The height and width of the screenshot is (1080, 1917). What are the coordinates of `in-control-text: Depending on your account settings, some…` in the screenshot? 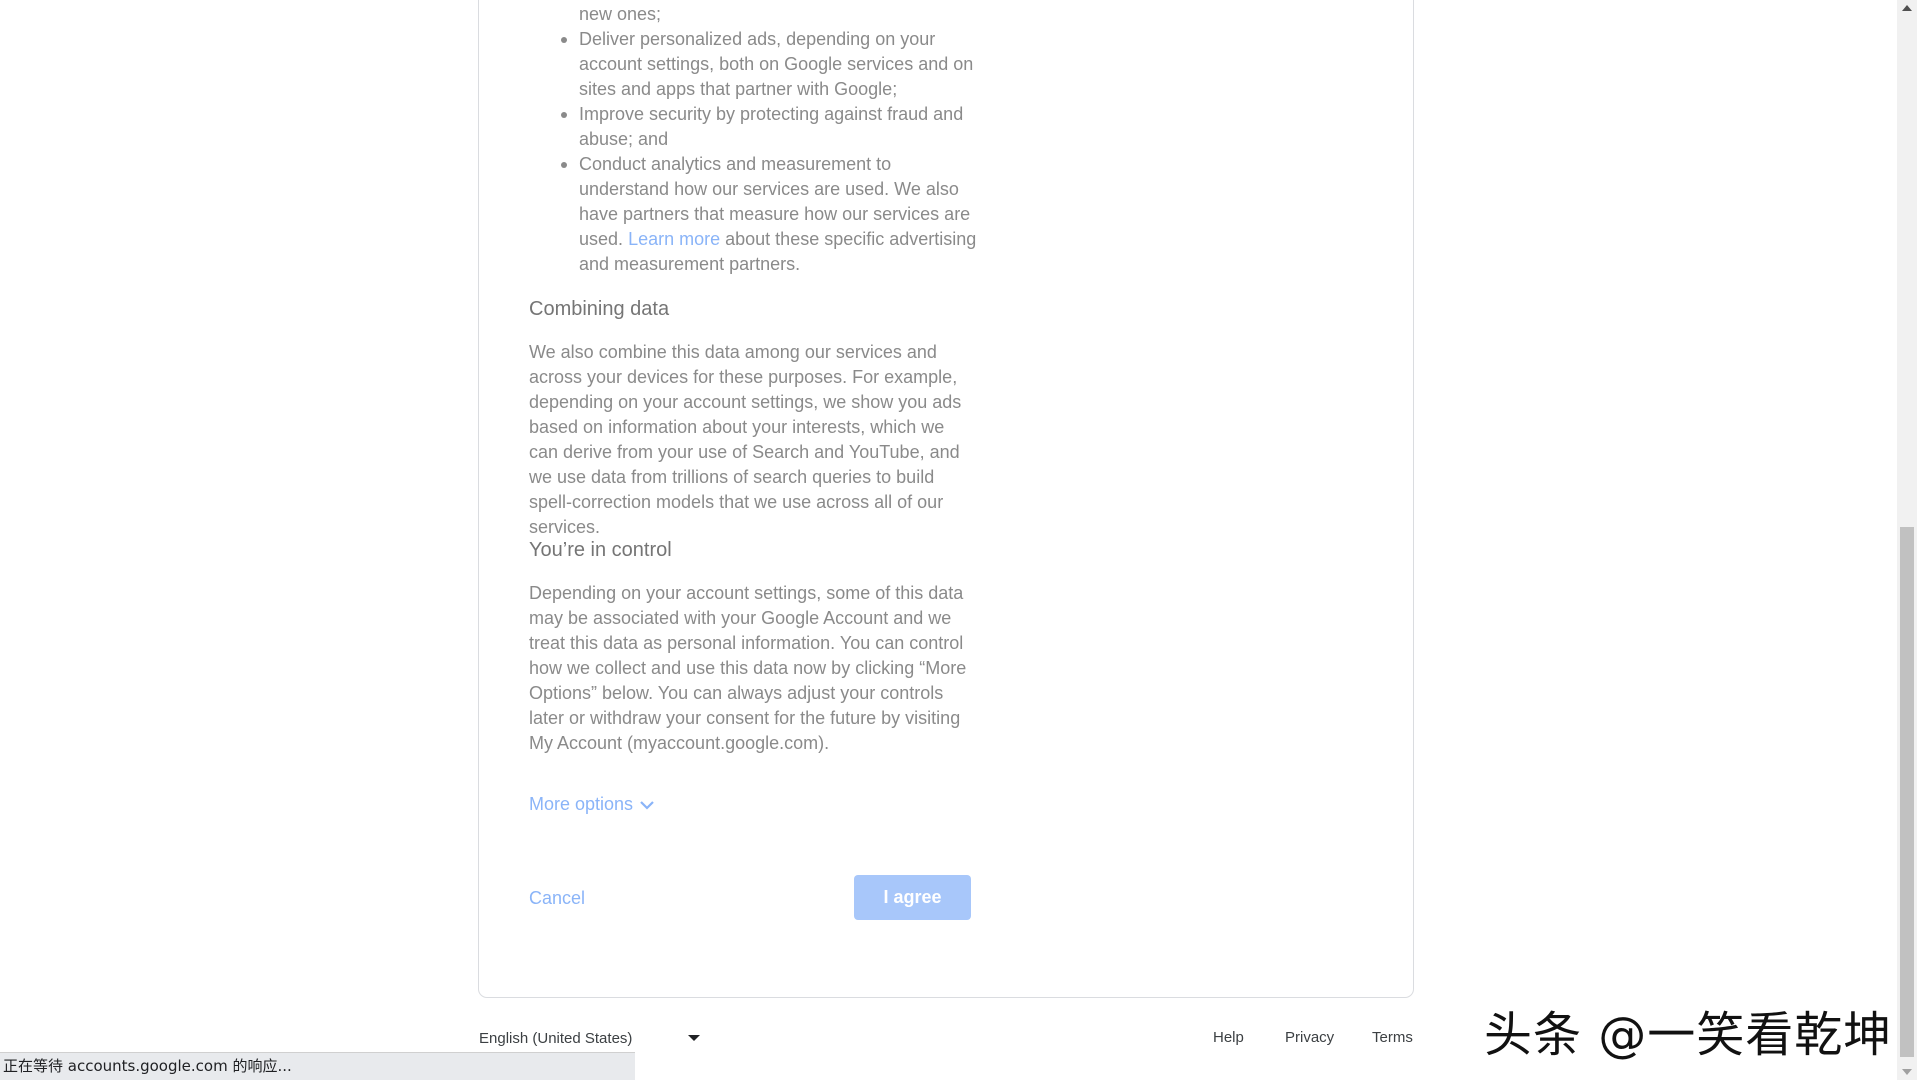 It's located at (748, 668).